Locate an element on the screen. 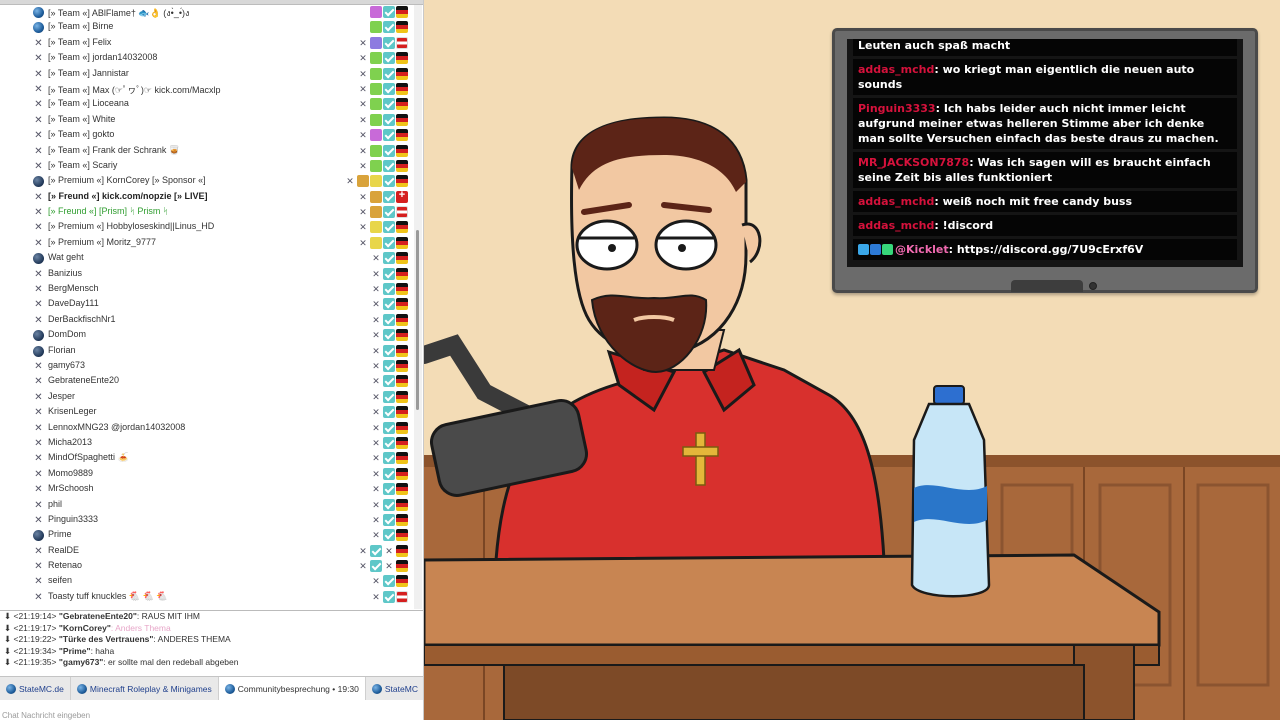 This screenshot has height=720, width=1280. chat-user: "GebrateneEnte20" is located at coordinates (98, 616).